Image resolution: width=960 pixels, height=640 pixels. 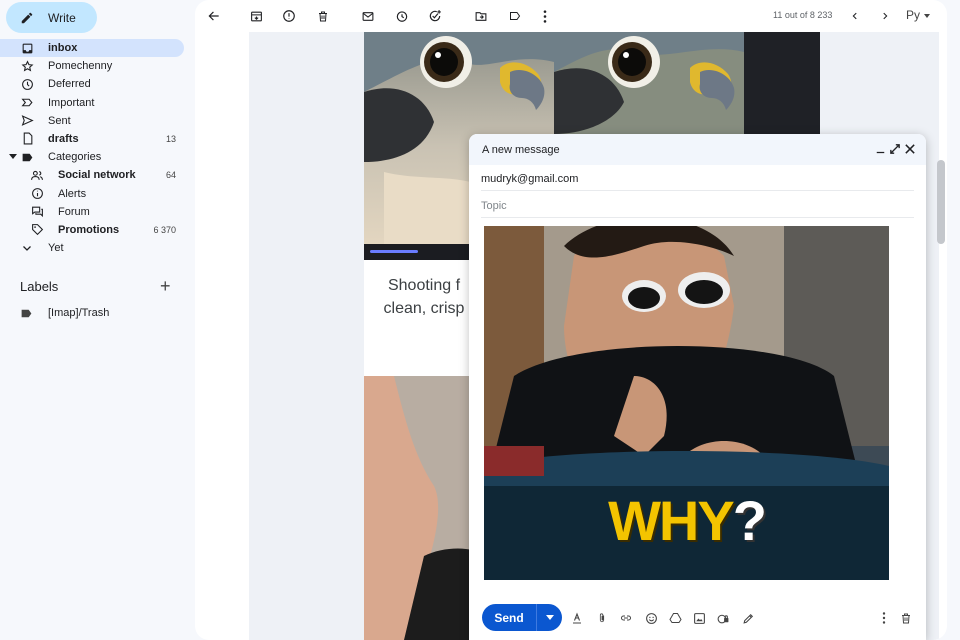 I want to click on sidebar-item-sent: Sent, so click(x=92, y=121).